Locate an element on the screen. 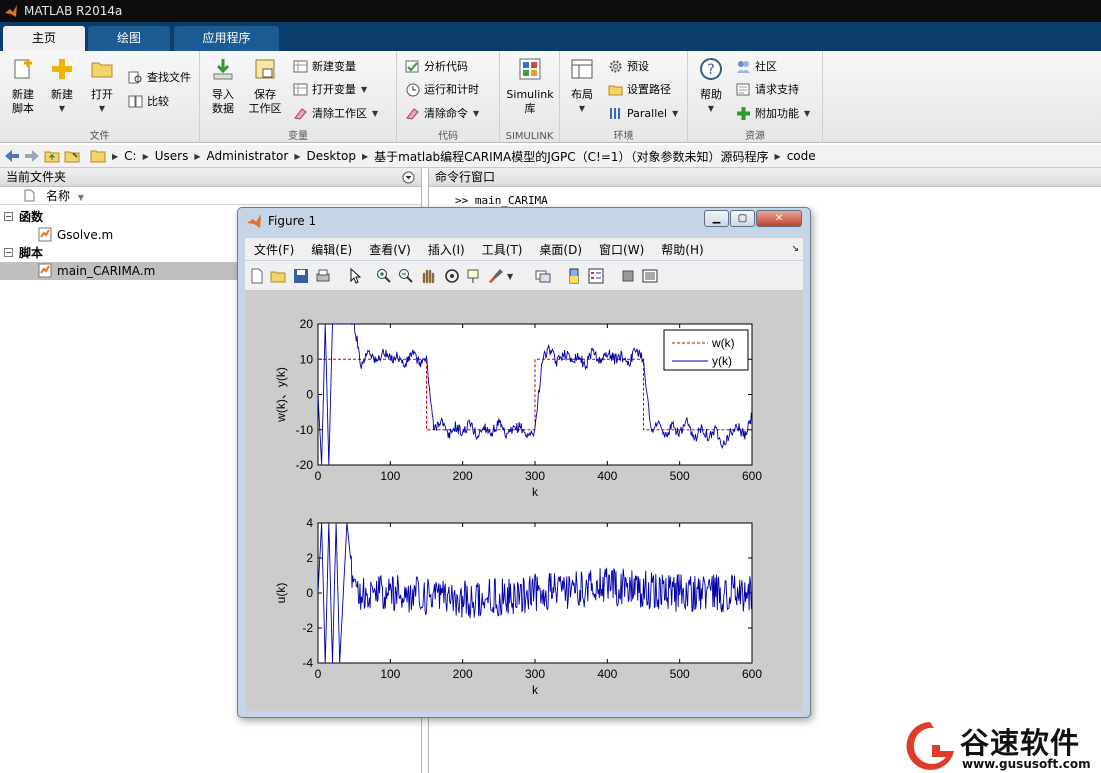  open-button: 打开 ▼ is located at coordinates (102, 86).